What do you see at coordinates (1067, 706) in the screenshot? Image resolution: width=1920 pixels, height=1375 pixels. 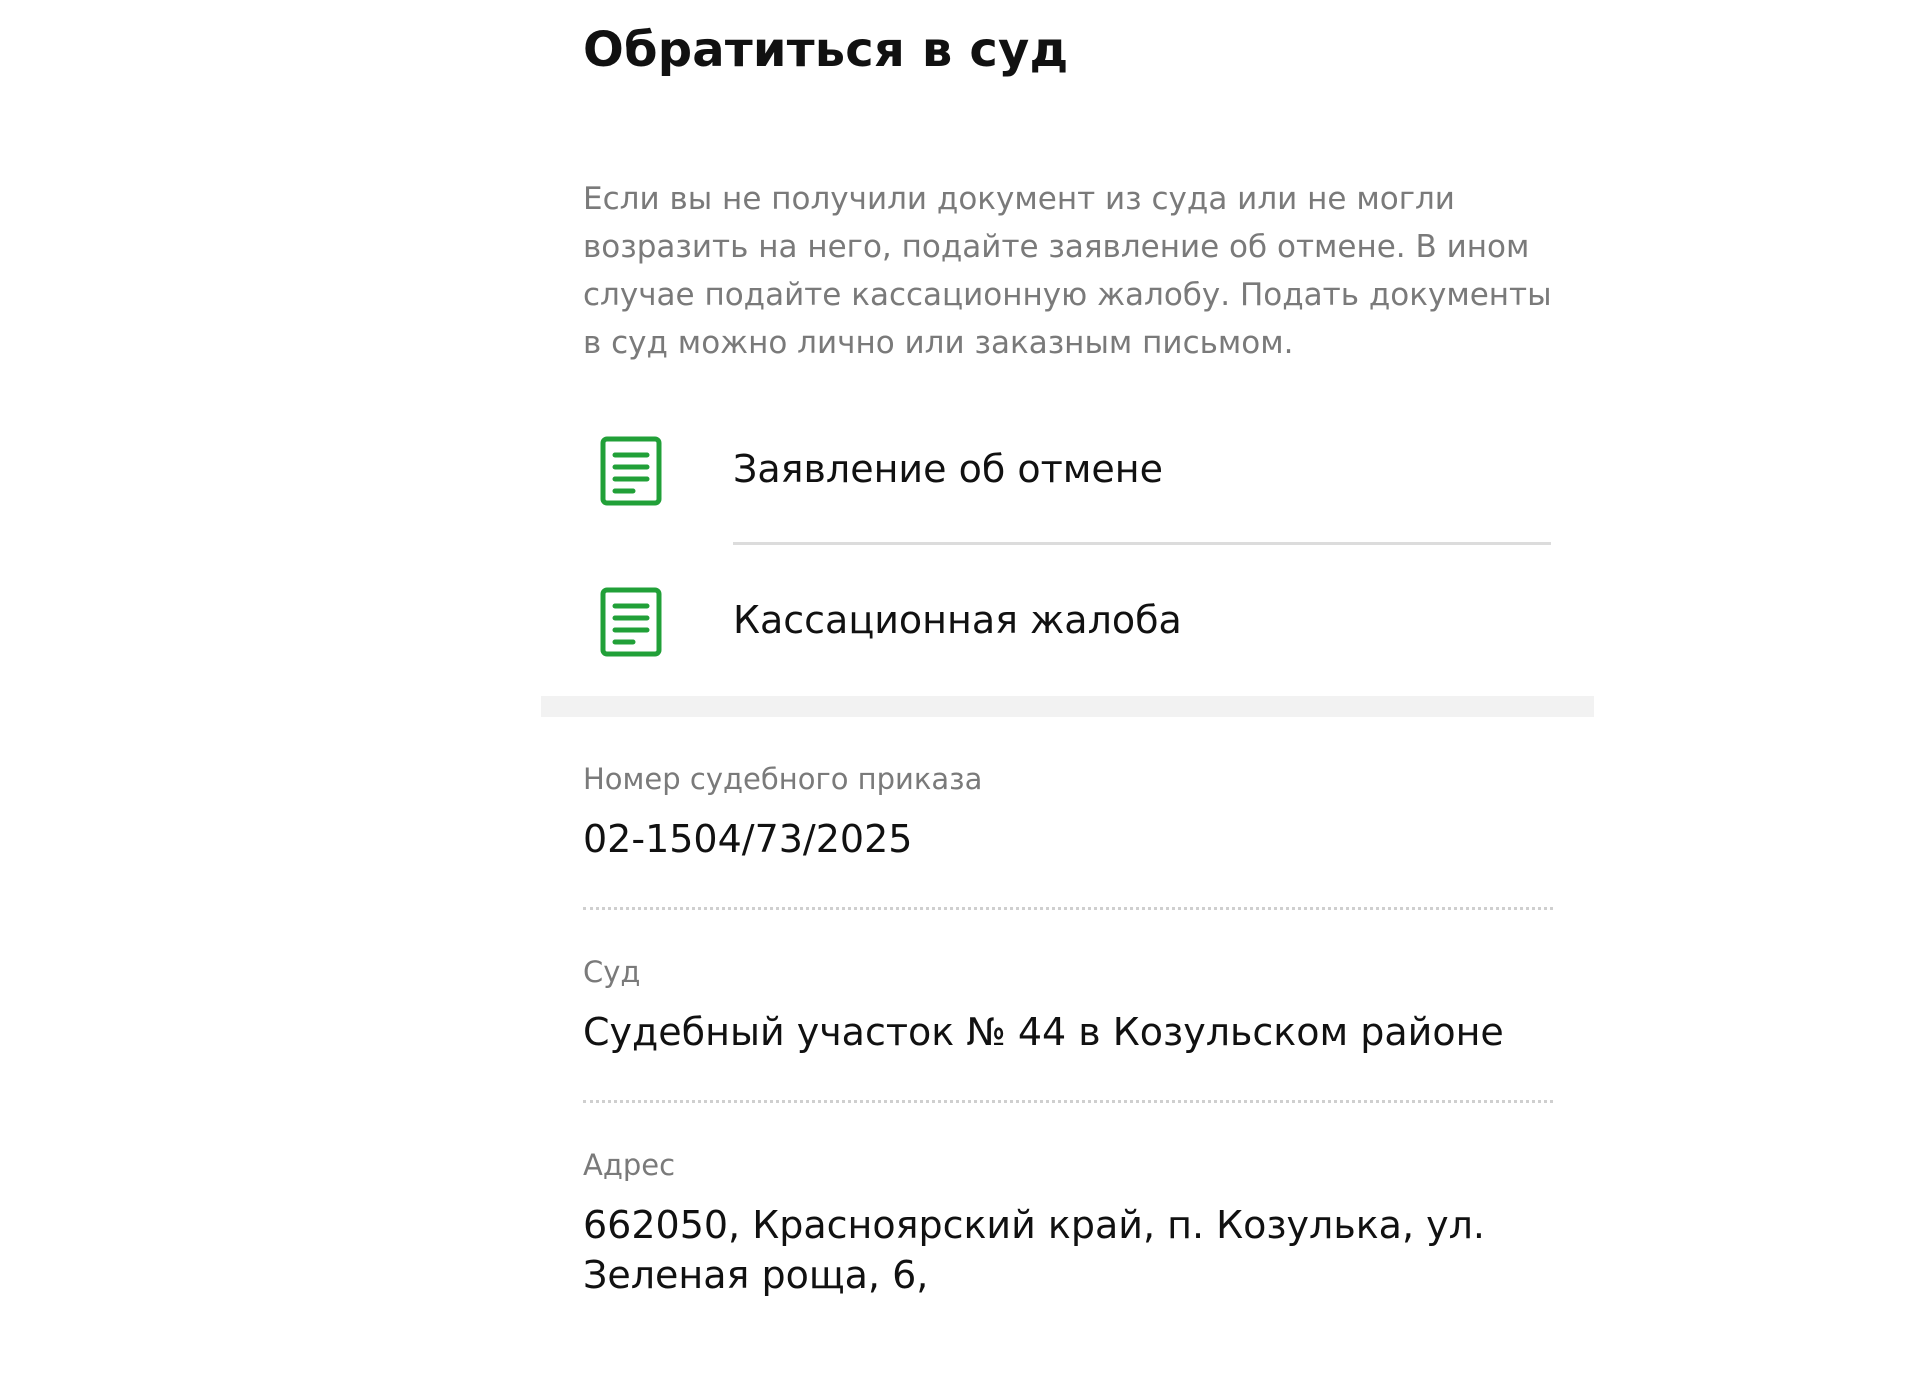 I see `section-separator` at bounding box center [1067, 706].